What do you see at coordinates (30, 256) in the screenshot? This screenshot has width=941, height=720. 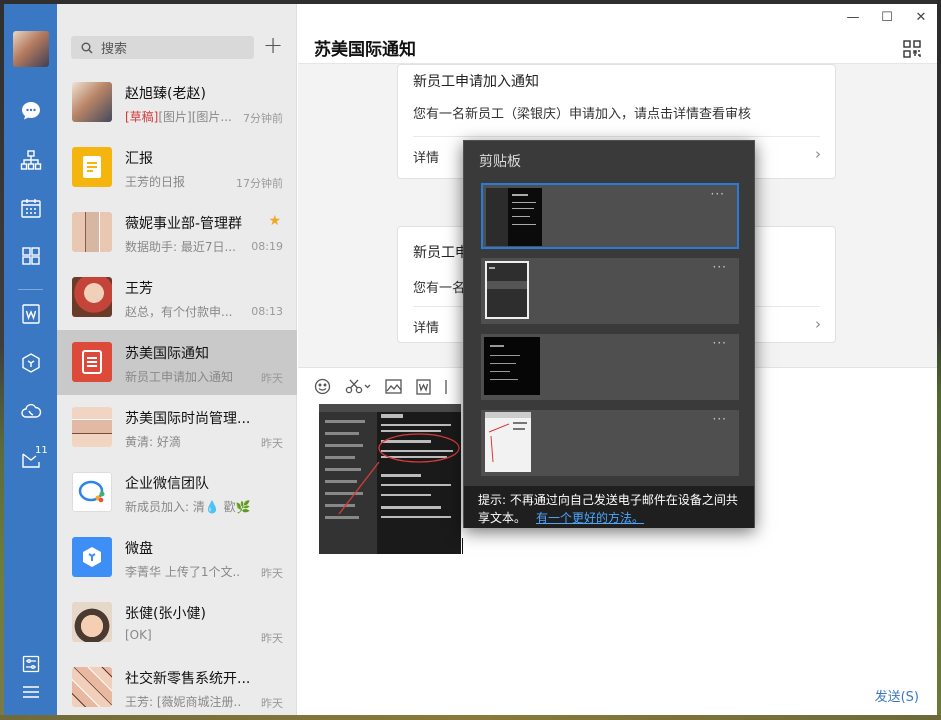 I see `apps-grid-icon` at bounding box center [30, 256].